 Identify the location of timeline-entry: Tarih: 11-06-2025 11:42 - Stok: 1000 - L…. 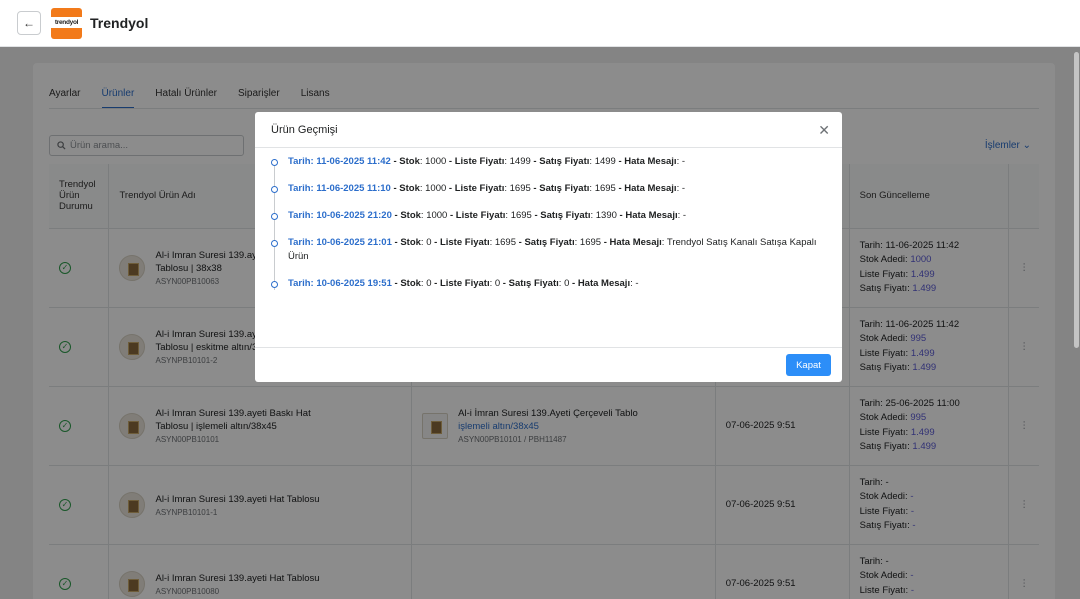
(549, 162).